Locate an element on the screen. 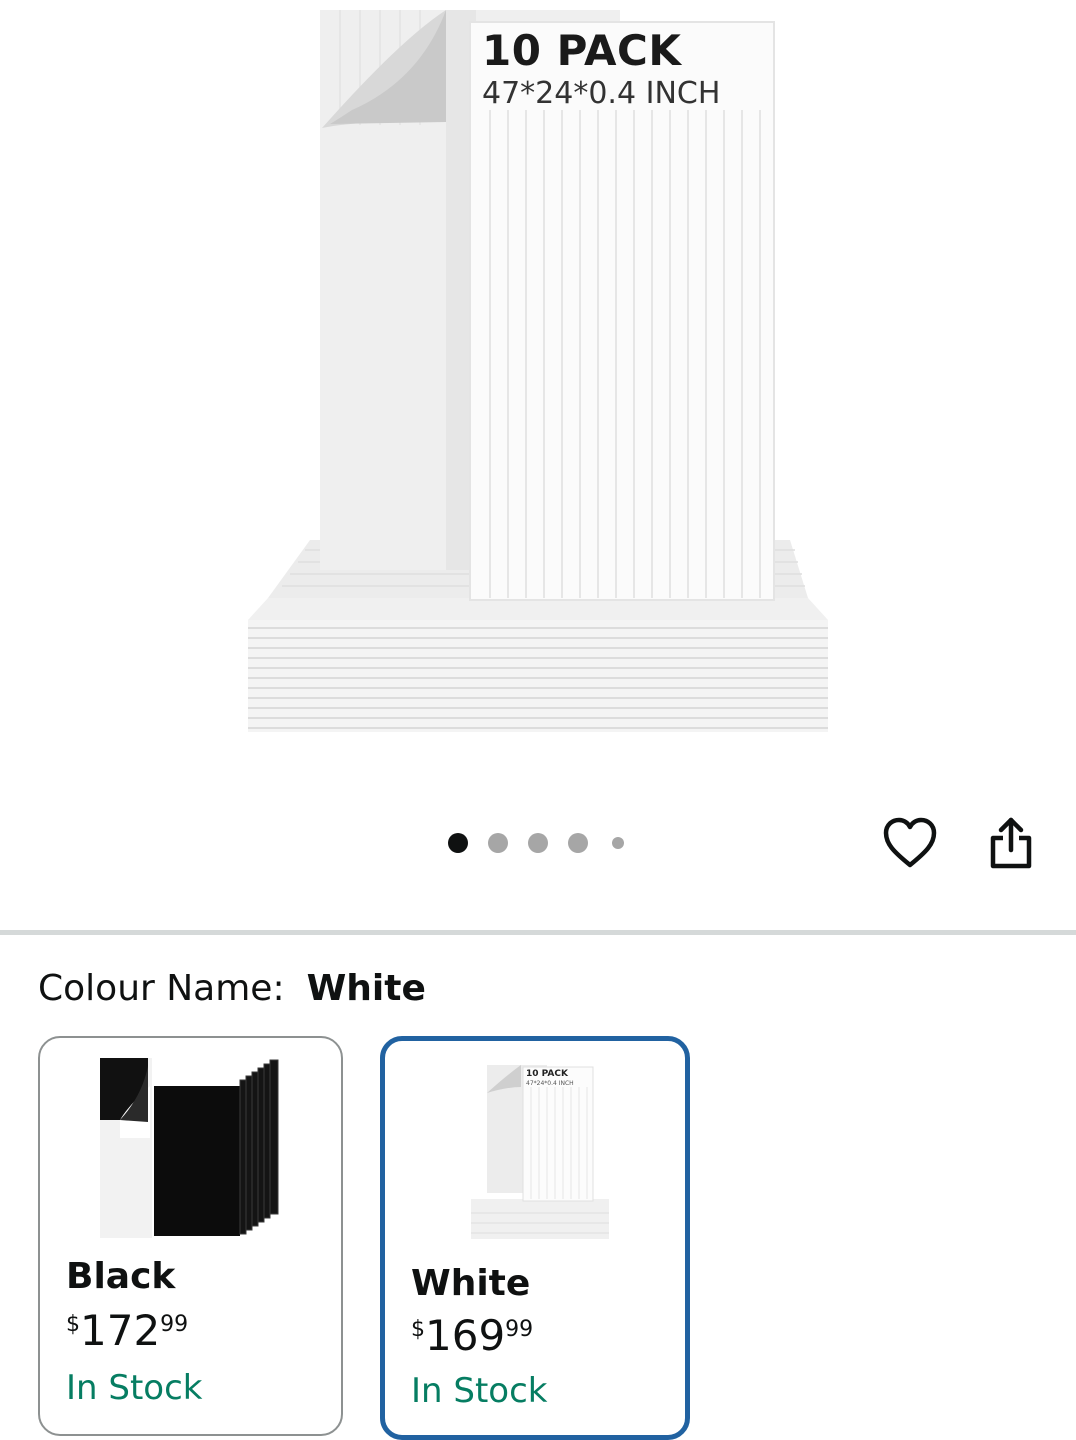  colour-name-selected-value: White is located at coordinates (366, 988).